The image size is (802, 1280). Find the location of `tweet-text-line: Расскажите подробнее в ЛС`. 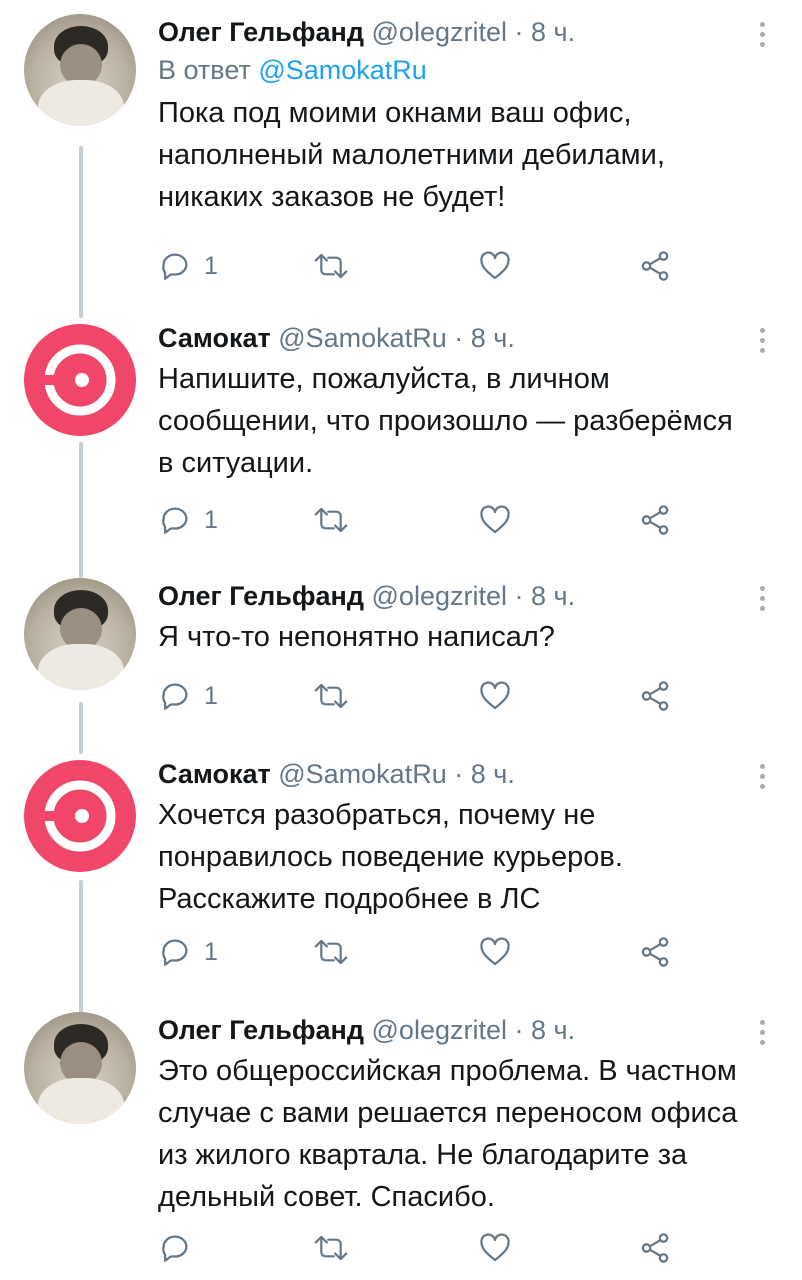

tweet-text-line: Расскажите подробнее в ЛС is located at coordinates (349, 899).